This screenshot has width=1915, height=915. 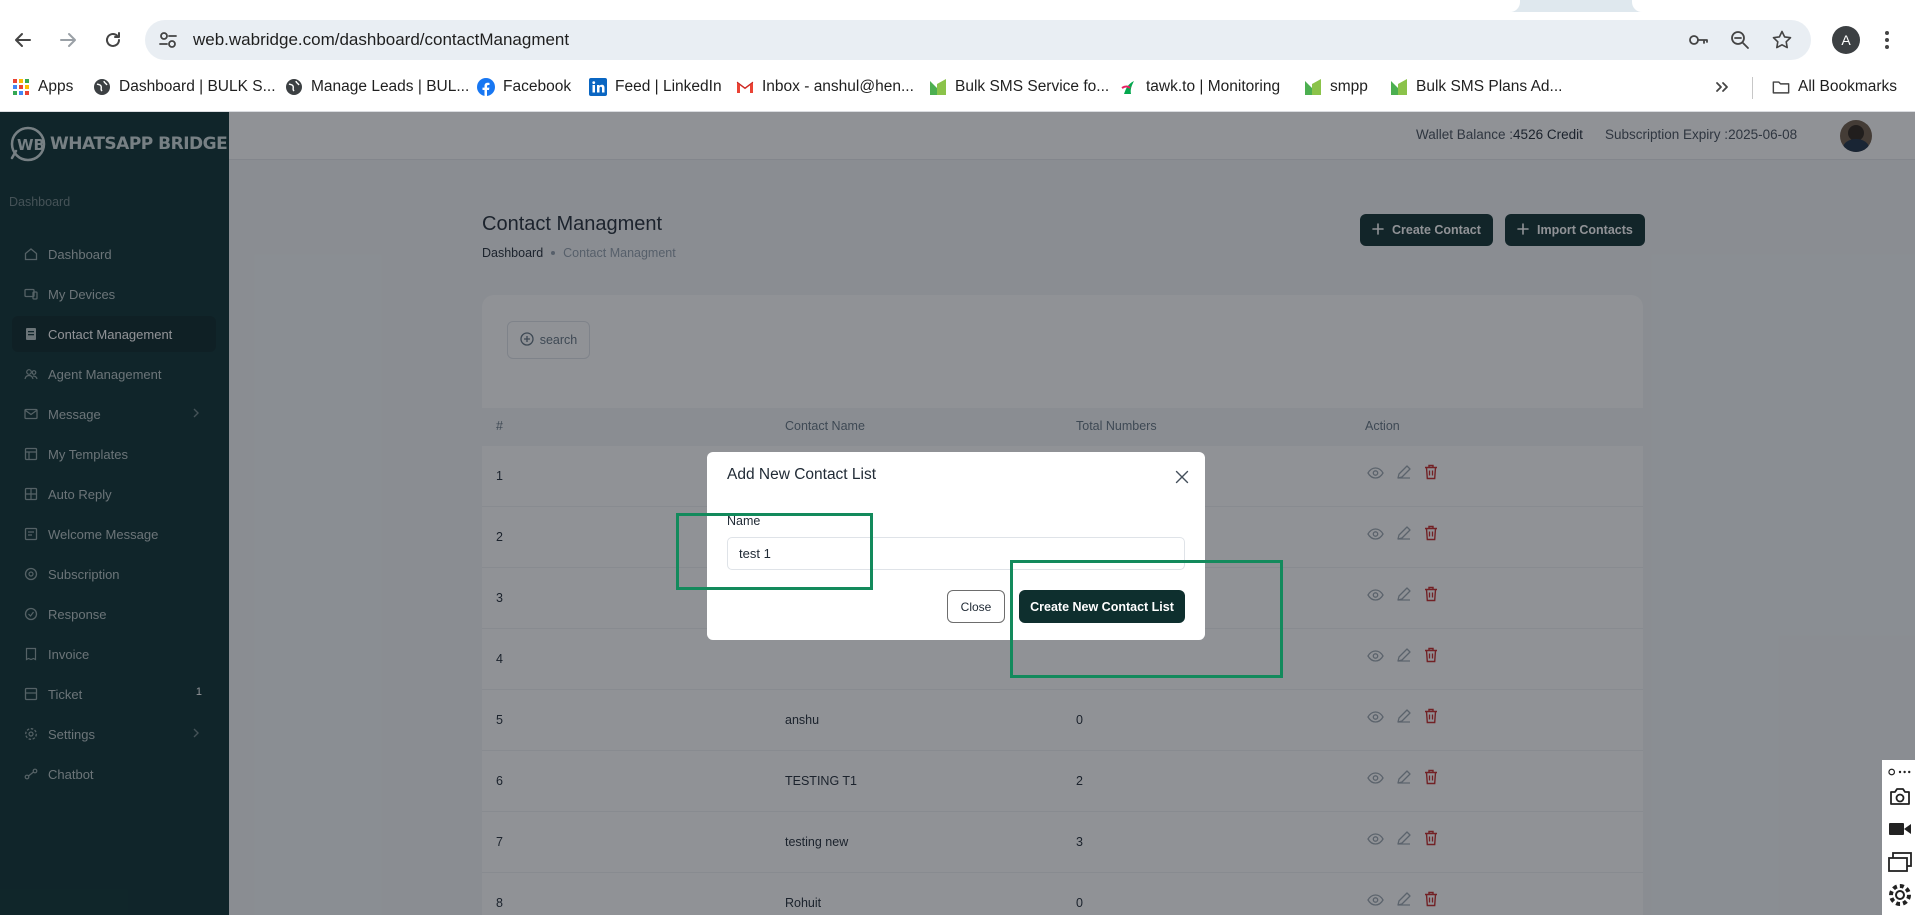 I want to click on annotation-highlight-create-button, so click(x=1146, y=619).